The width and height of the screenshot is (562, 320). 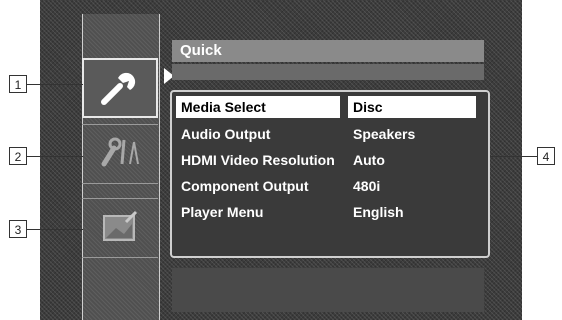 What do you see at coordinates (378, 212) in the screenshot?
I see `menu-row-value: English` at bounding box center [378, 212].